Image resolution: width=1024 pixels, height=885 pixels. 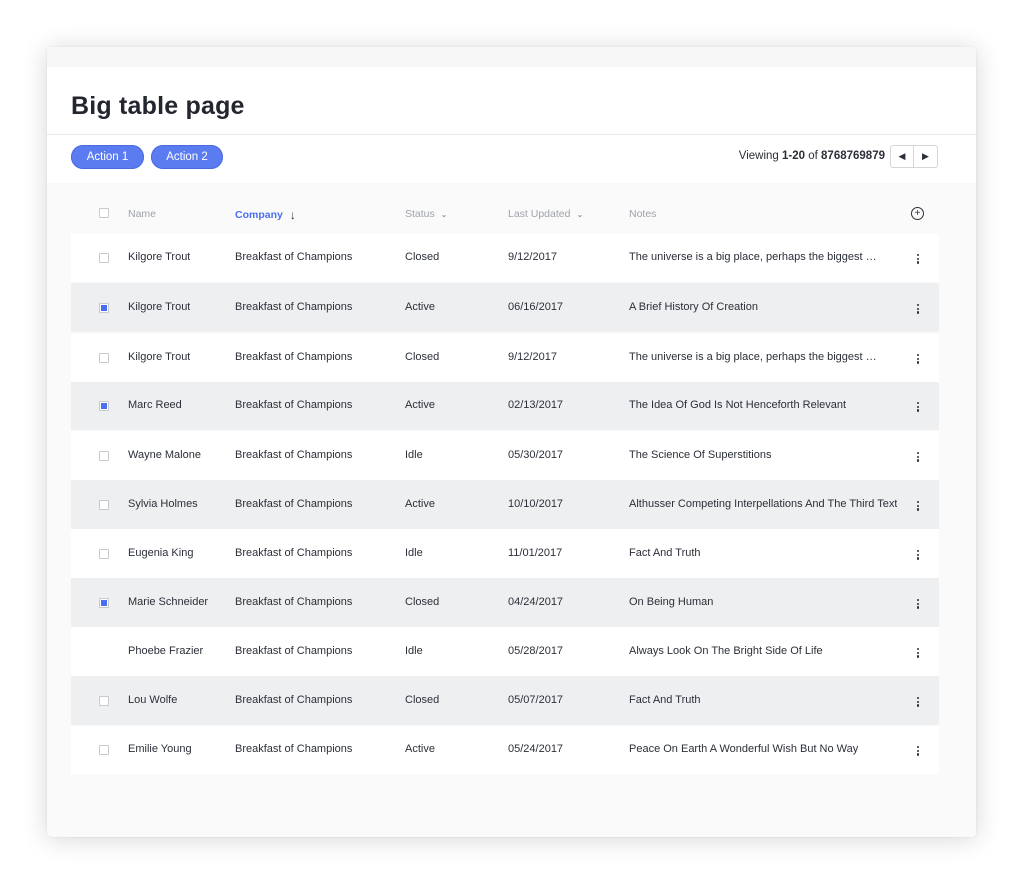 I want to click on cell-notes: A Brief History Of Creation, so click(x=693, y=307).